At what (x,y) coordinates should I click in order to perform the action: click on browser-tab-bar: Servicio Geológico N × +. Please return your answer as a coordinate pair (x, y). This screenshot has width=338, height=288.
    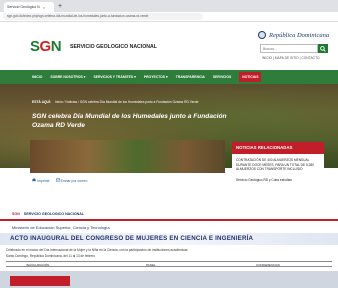
    Looking at the image, I should click on (169, 6).